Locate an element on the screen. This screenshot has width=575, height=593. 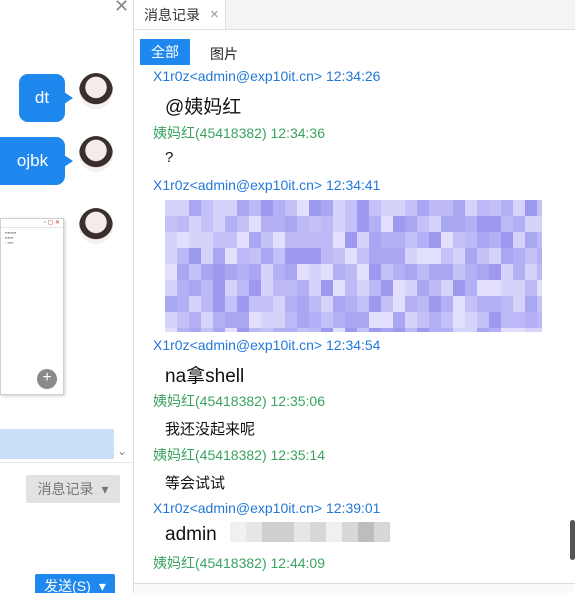
chat-bubble: ojbk is located at coordinates (36, 161).